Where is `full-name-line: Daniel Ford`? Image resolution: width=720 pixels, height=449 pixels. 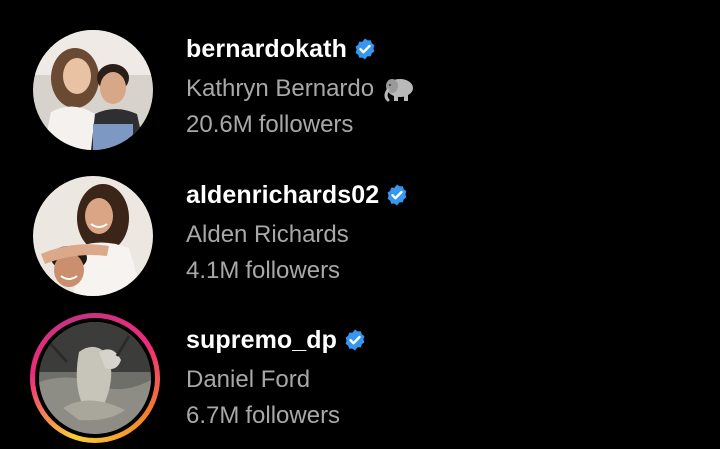
full-name-line: Daniel Ford is located at coordinates (276, 380).